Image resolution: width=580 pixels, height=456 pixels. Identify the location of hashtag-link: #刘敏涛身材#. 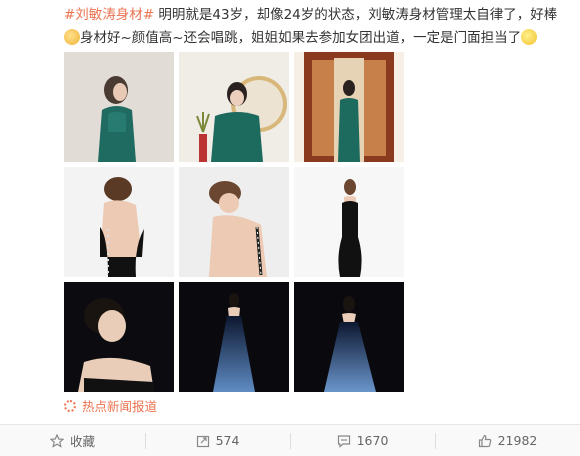
(109, 15).